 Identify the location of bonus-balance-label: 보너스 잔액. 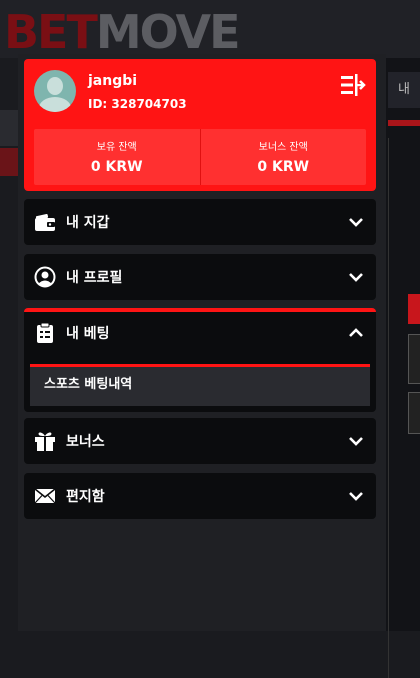
(283, 147).